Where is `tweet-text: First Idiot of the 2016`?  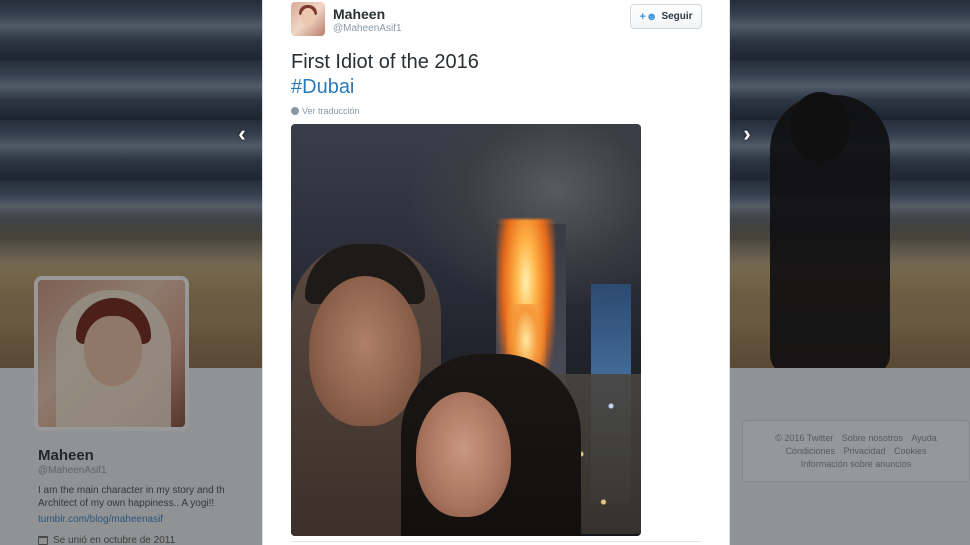
tweet-text: First Idiot of the 2016 is located at coordinates (385, 62).